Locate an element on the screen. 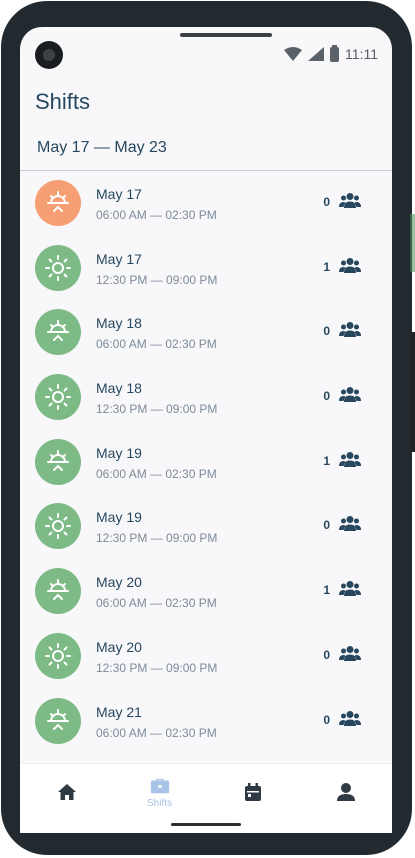 This screenshot has height=858, width=415. shift-row: May 17 06:00 AM — 02:30 PM 0 is located at coordinates (206, 204).